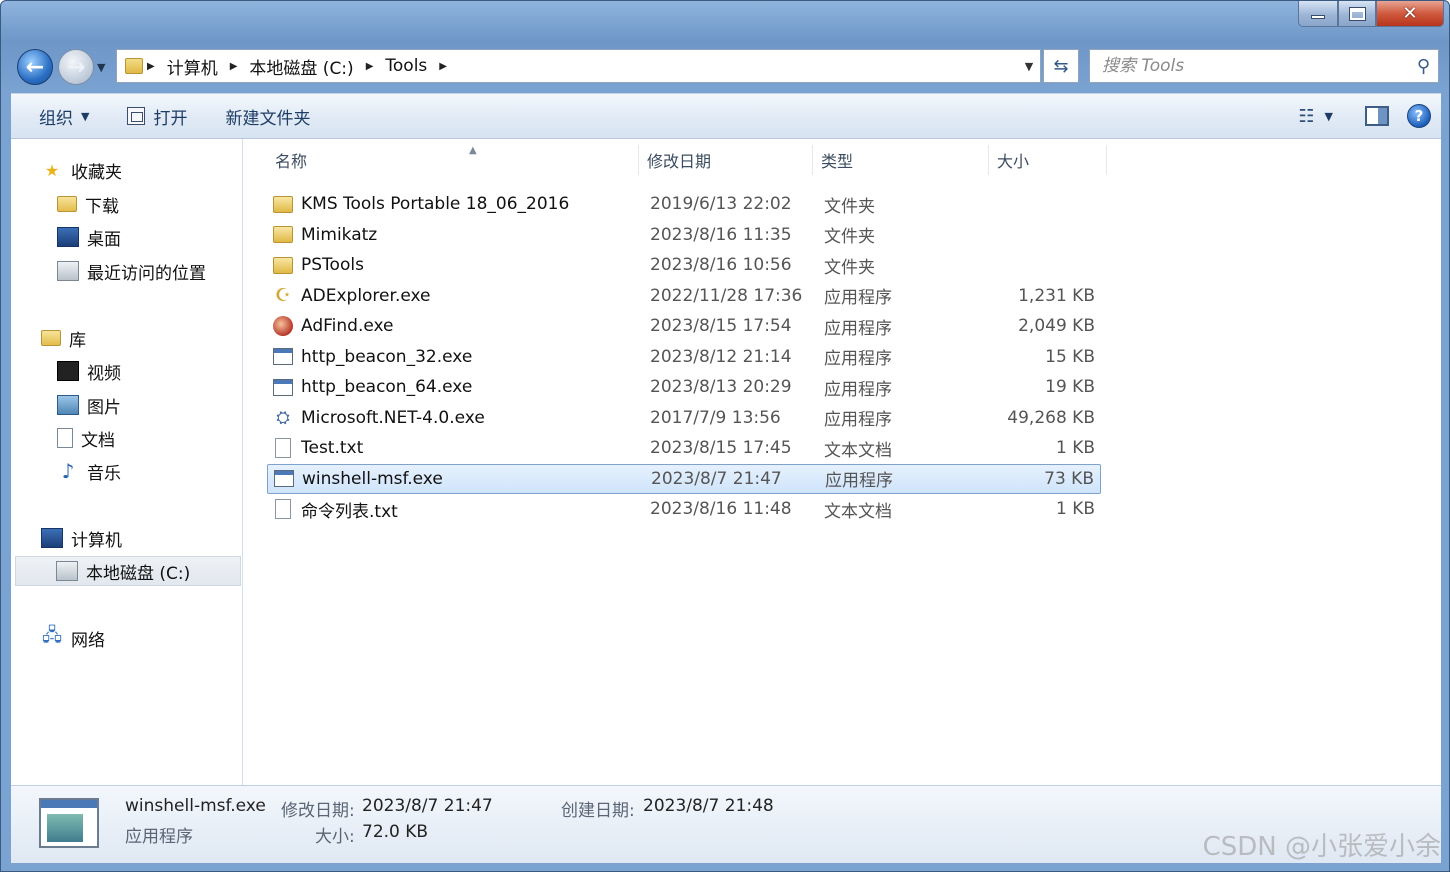 Image resolution: width=1450 pixels, height=872 pixels. What do you see at coordinates (104, 407) in the screenshot?
I see `nav-pictures-label: 图片` at bounding box center [104, 407].